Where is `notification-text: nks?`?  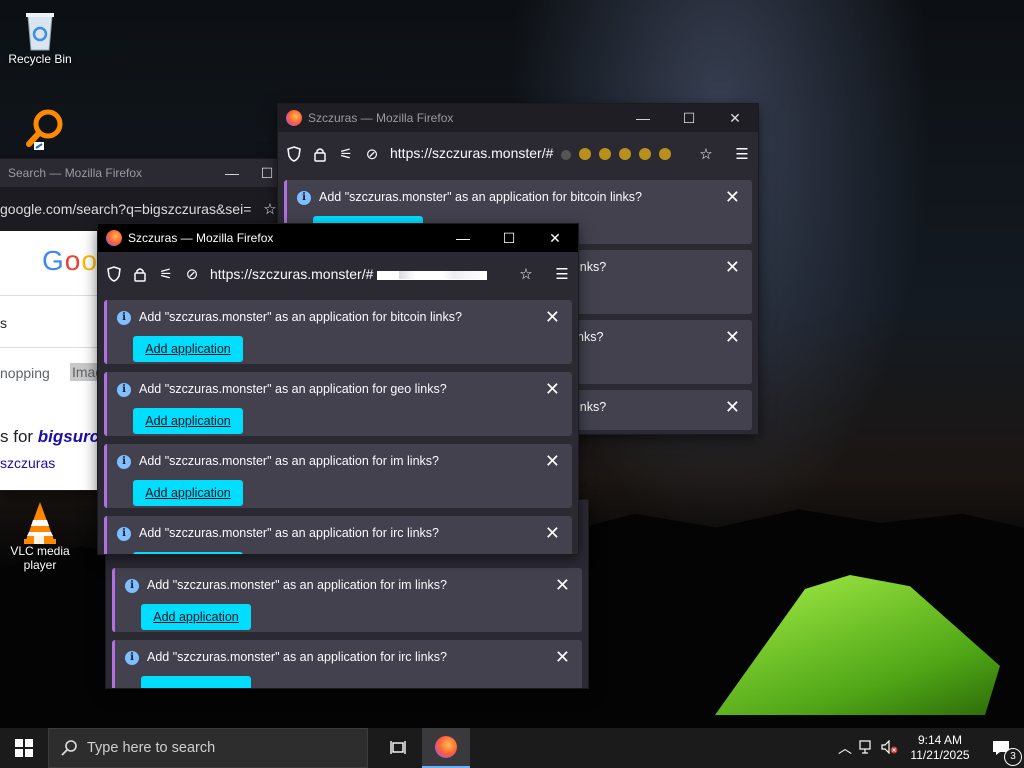 notification-text: nks? is located at coordinates (590, 337).